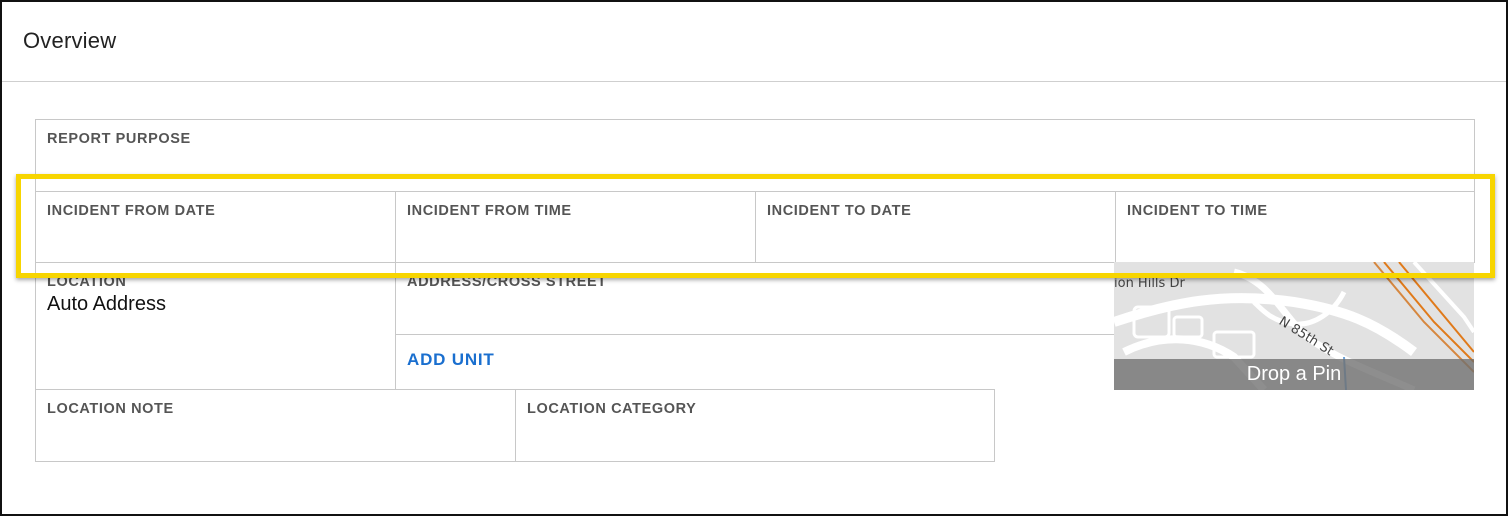 The width and height of the screenshot is (1508, 516). I want to click on page-title: Overview, so click(70, 40).